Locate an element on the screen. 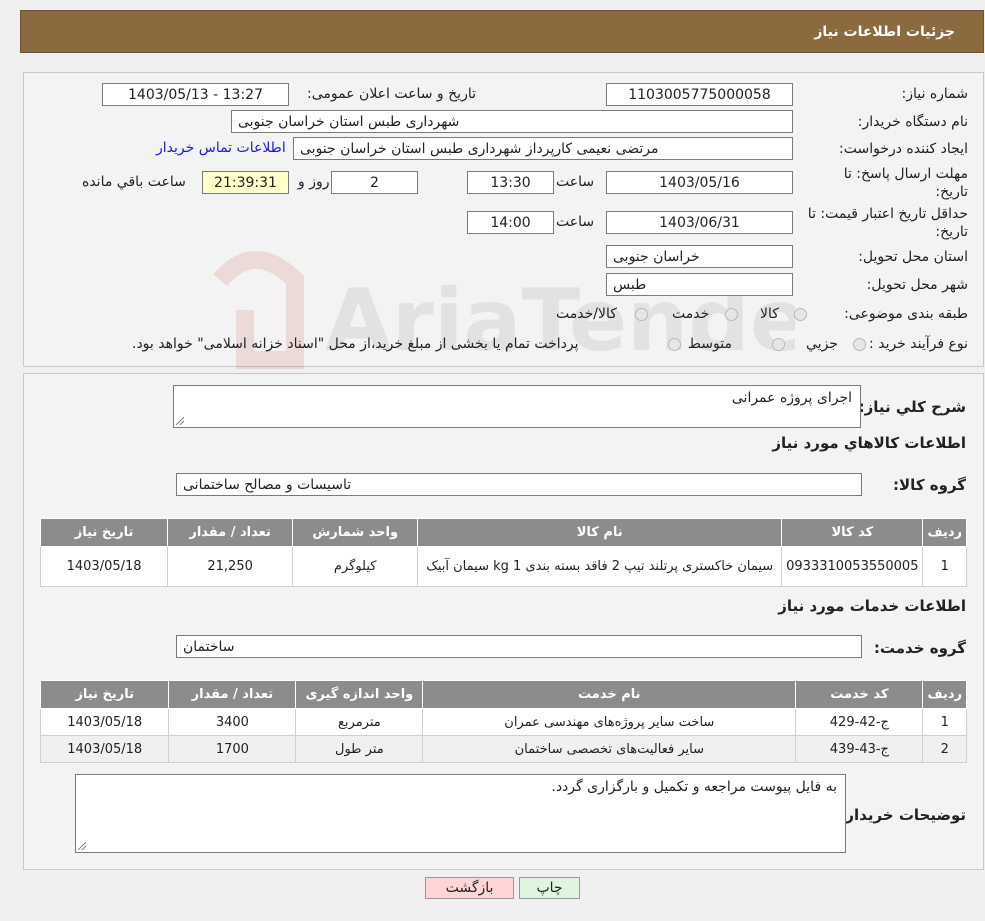  process-radio-medium is located at coordinates (778, 344).